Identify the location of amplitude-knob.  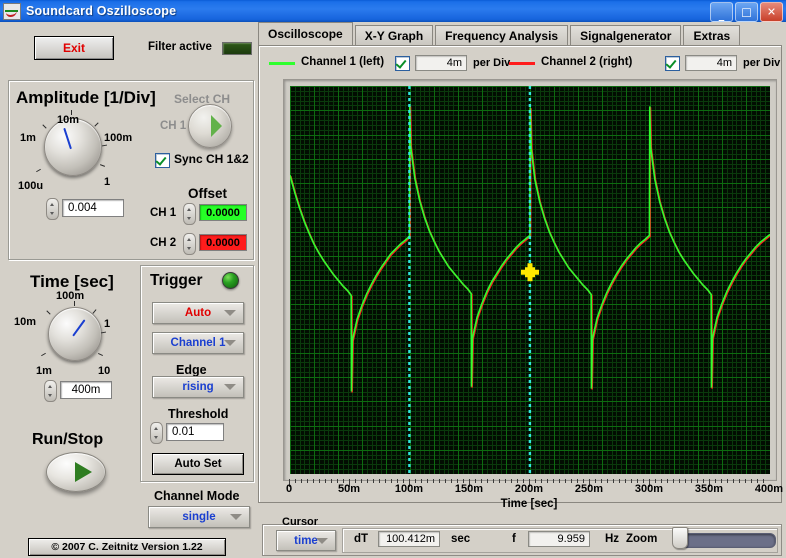
(73, 147).